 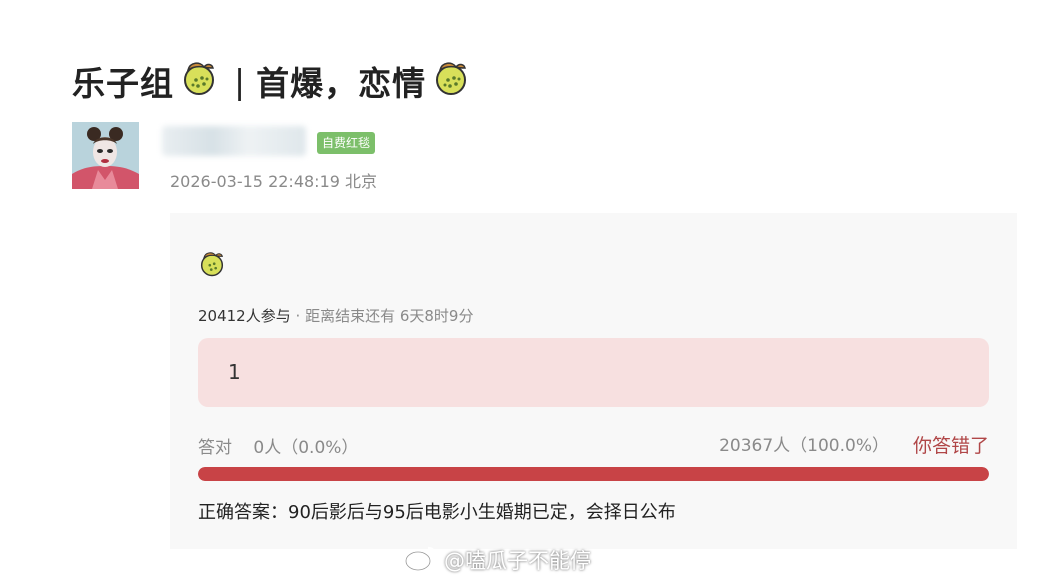 I want to click on avatar, so click(x=105, y=155).